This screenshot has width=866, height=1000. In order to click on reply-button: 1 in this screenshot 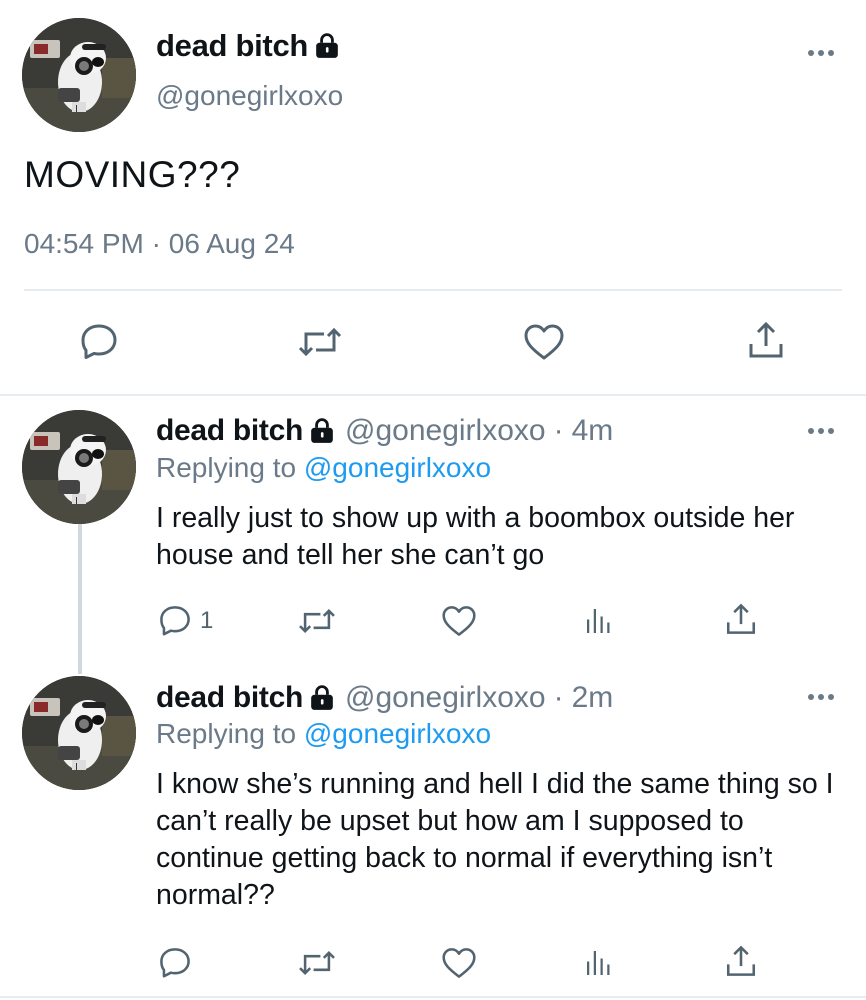, I will do `click(185, 621)`.